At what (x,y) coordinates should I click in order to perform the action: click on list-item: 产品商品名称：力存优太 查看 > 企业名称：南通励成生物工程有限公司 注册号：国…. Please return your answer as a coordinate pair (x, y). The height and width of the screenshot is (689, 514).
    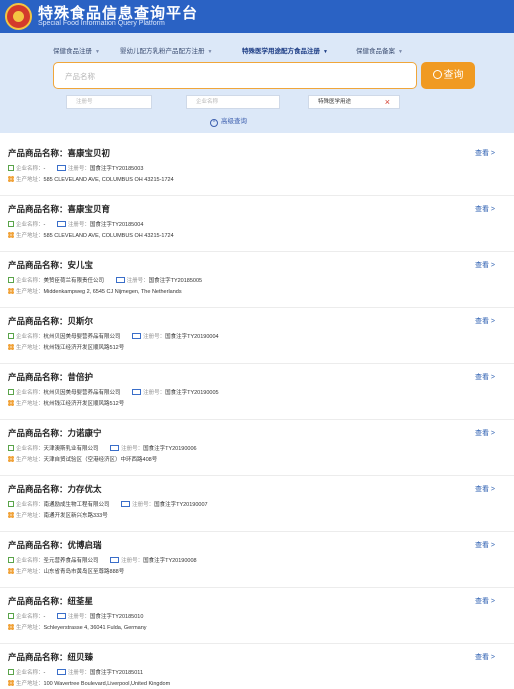
    Looking at the image, I should click on (257, 504).